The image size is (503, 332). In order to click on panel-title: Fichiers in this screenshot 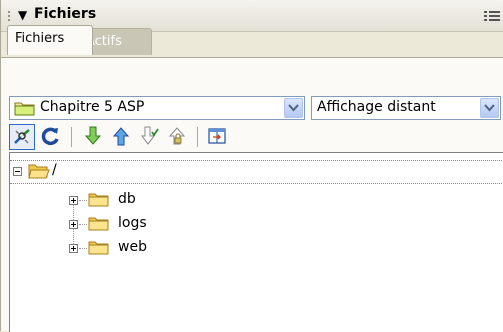, I will do `click(65, 14)`.